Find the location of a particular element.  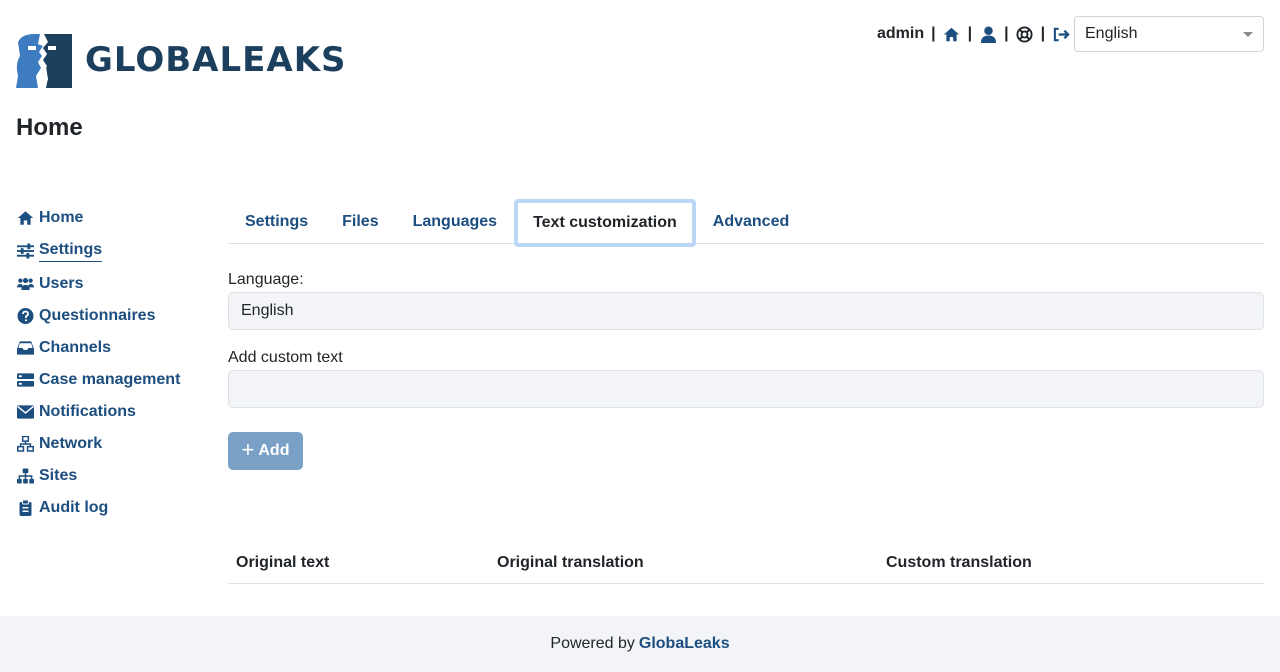

logout-icon is located at coordinates (1061, 34).